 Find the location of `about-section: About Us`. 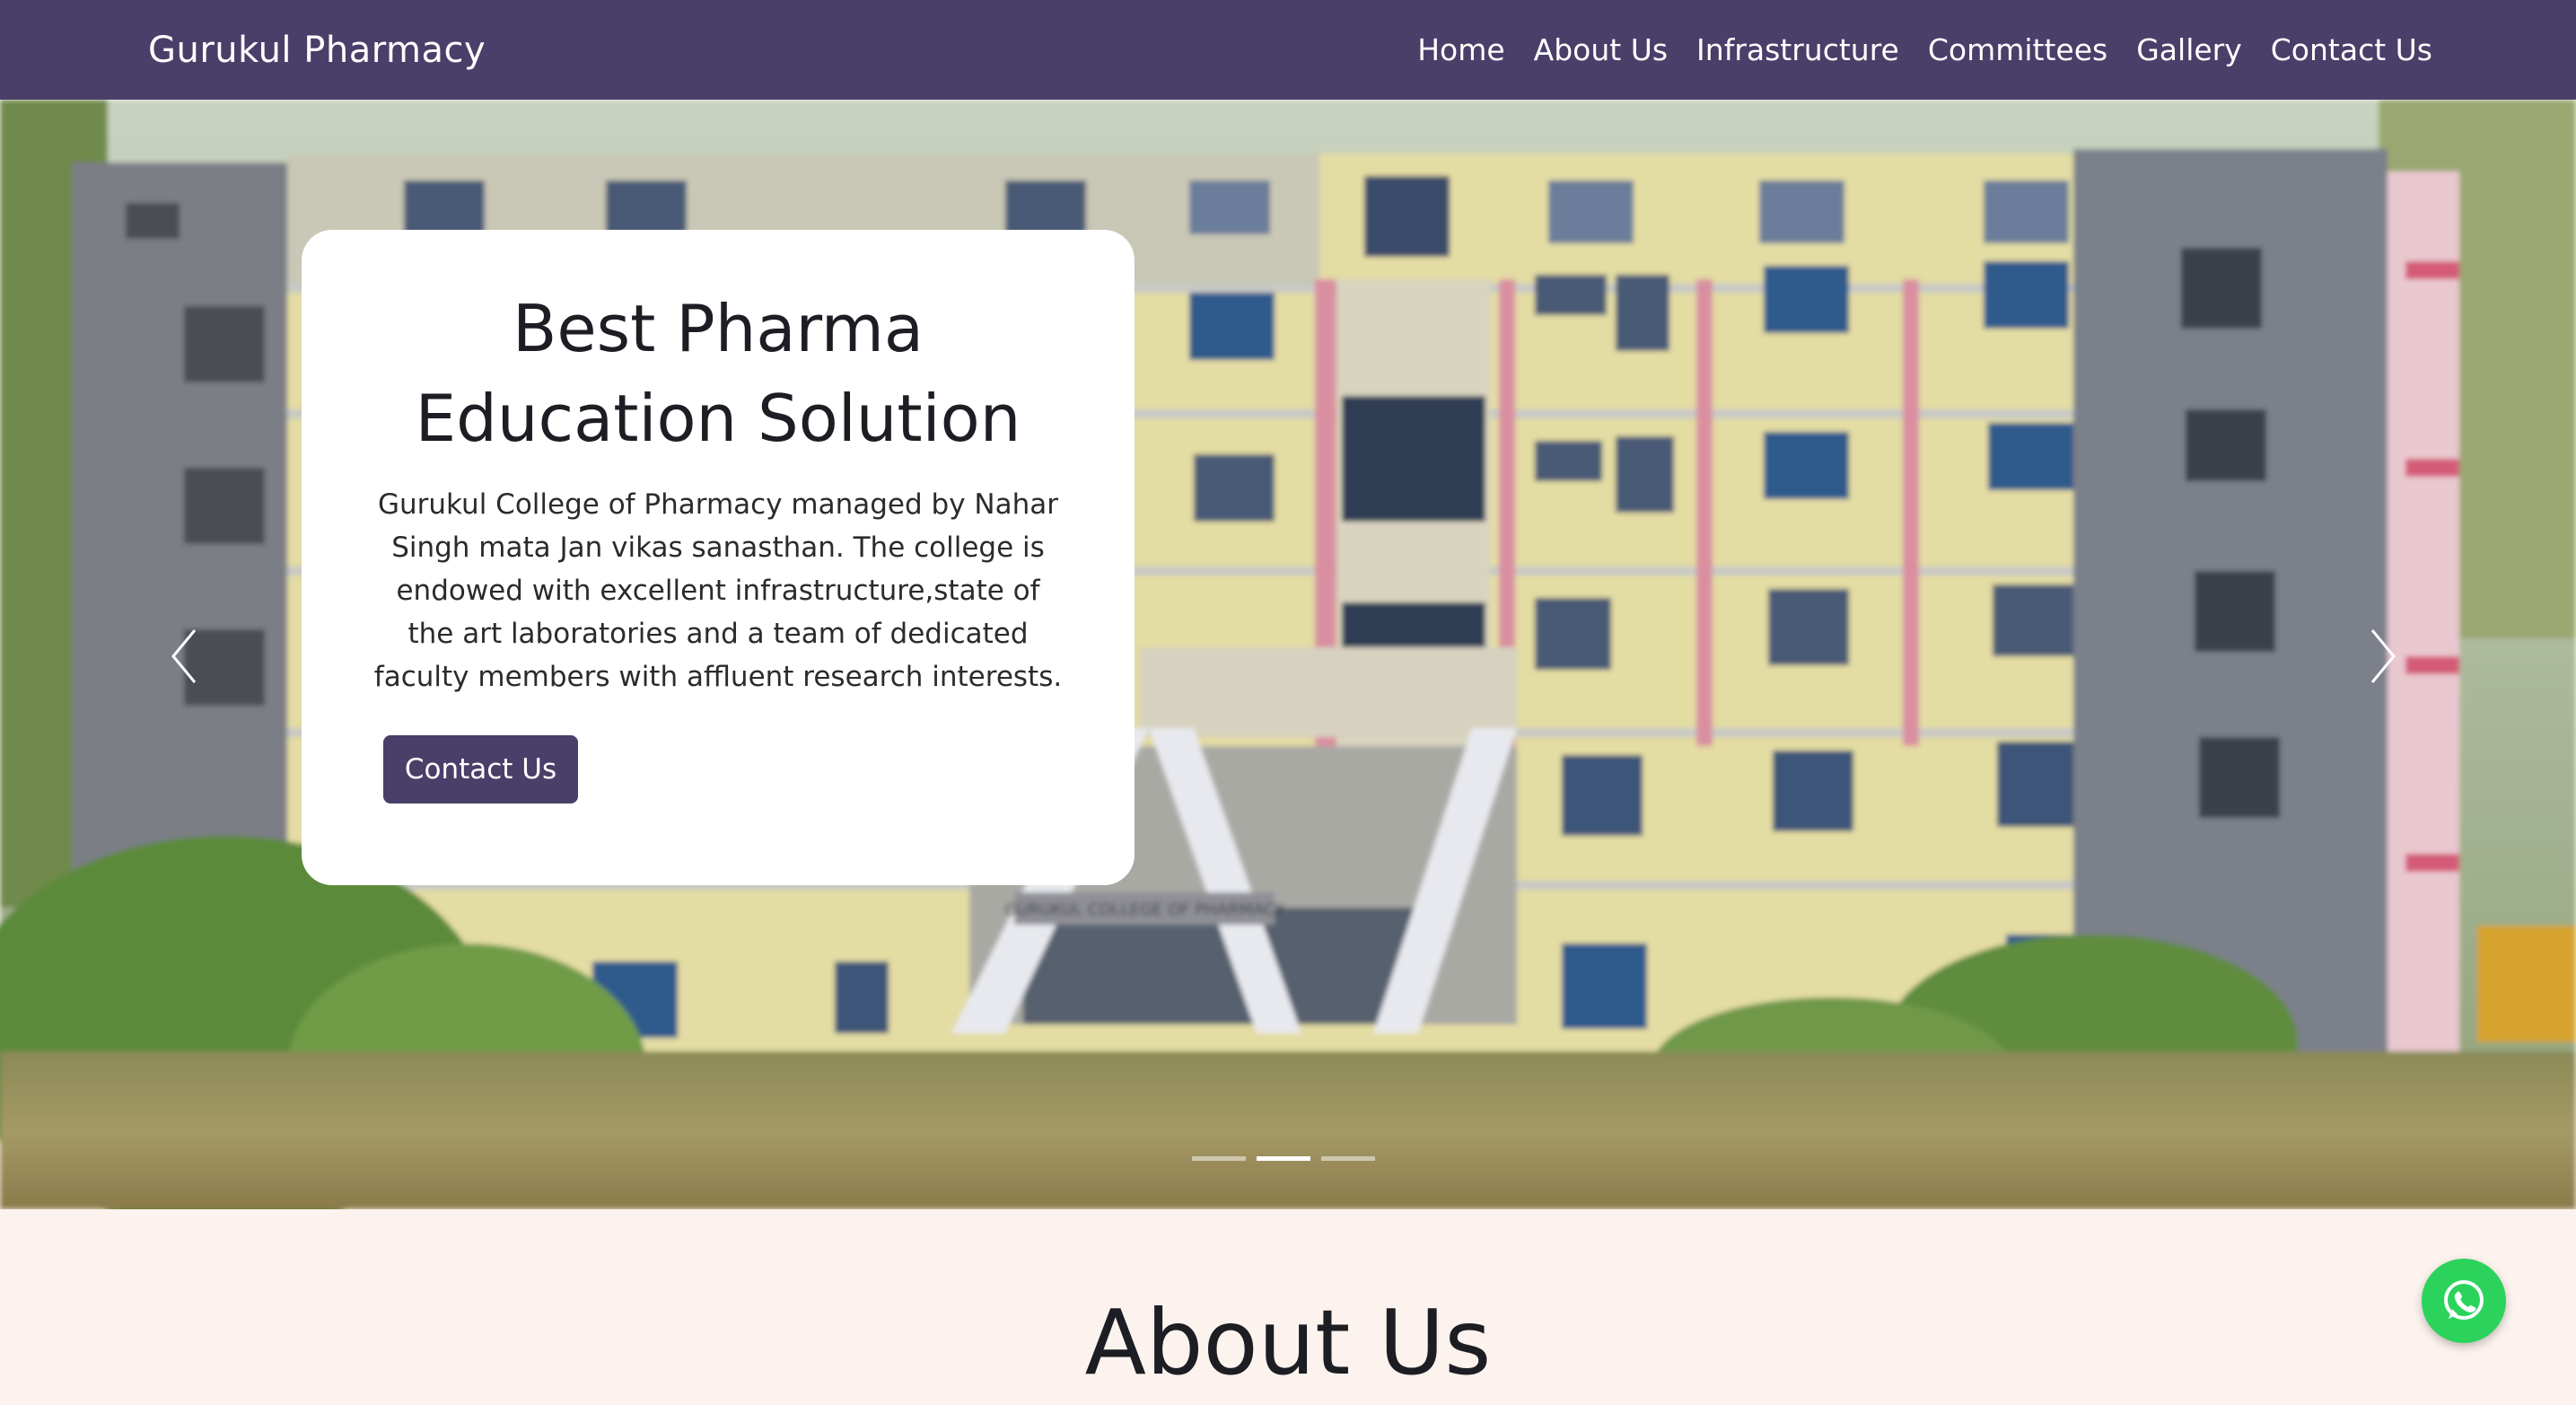

about-section: About Us is located at coordinates (1288, 1307).